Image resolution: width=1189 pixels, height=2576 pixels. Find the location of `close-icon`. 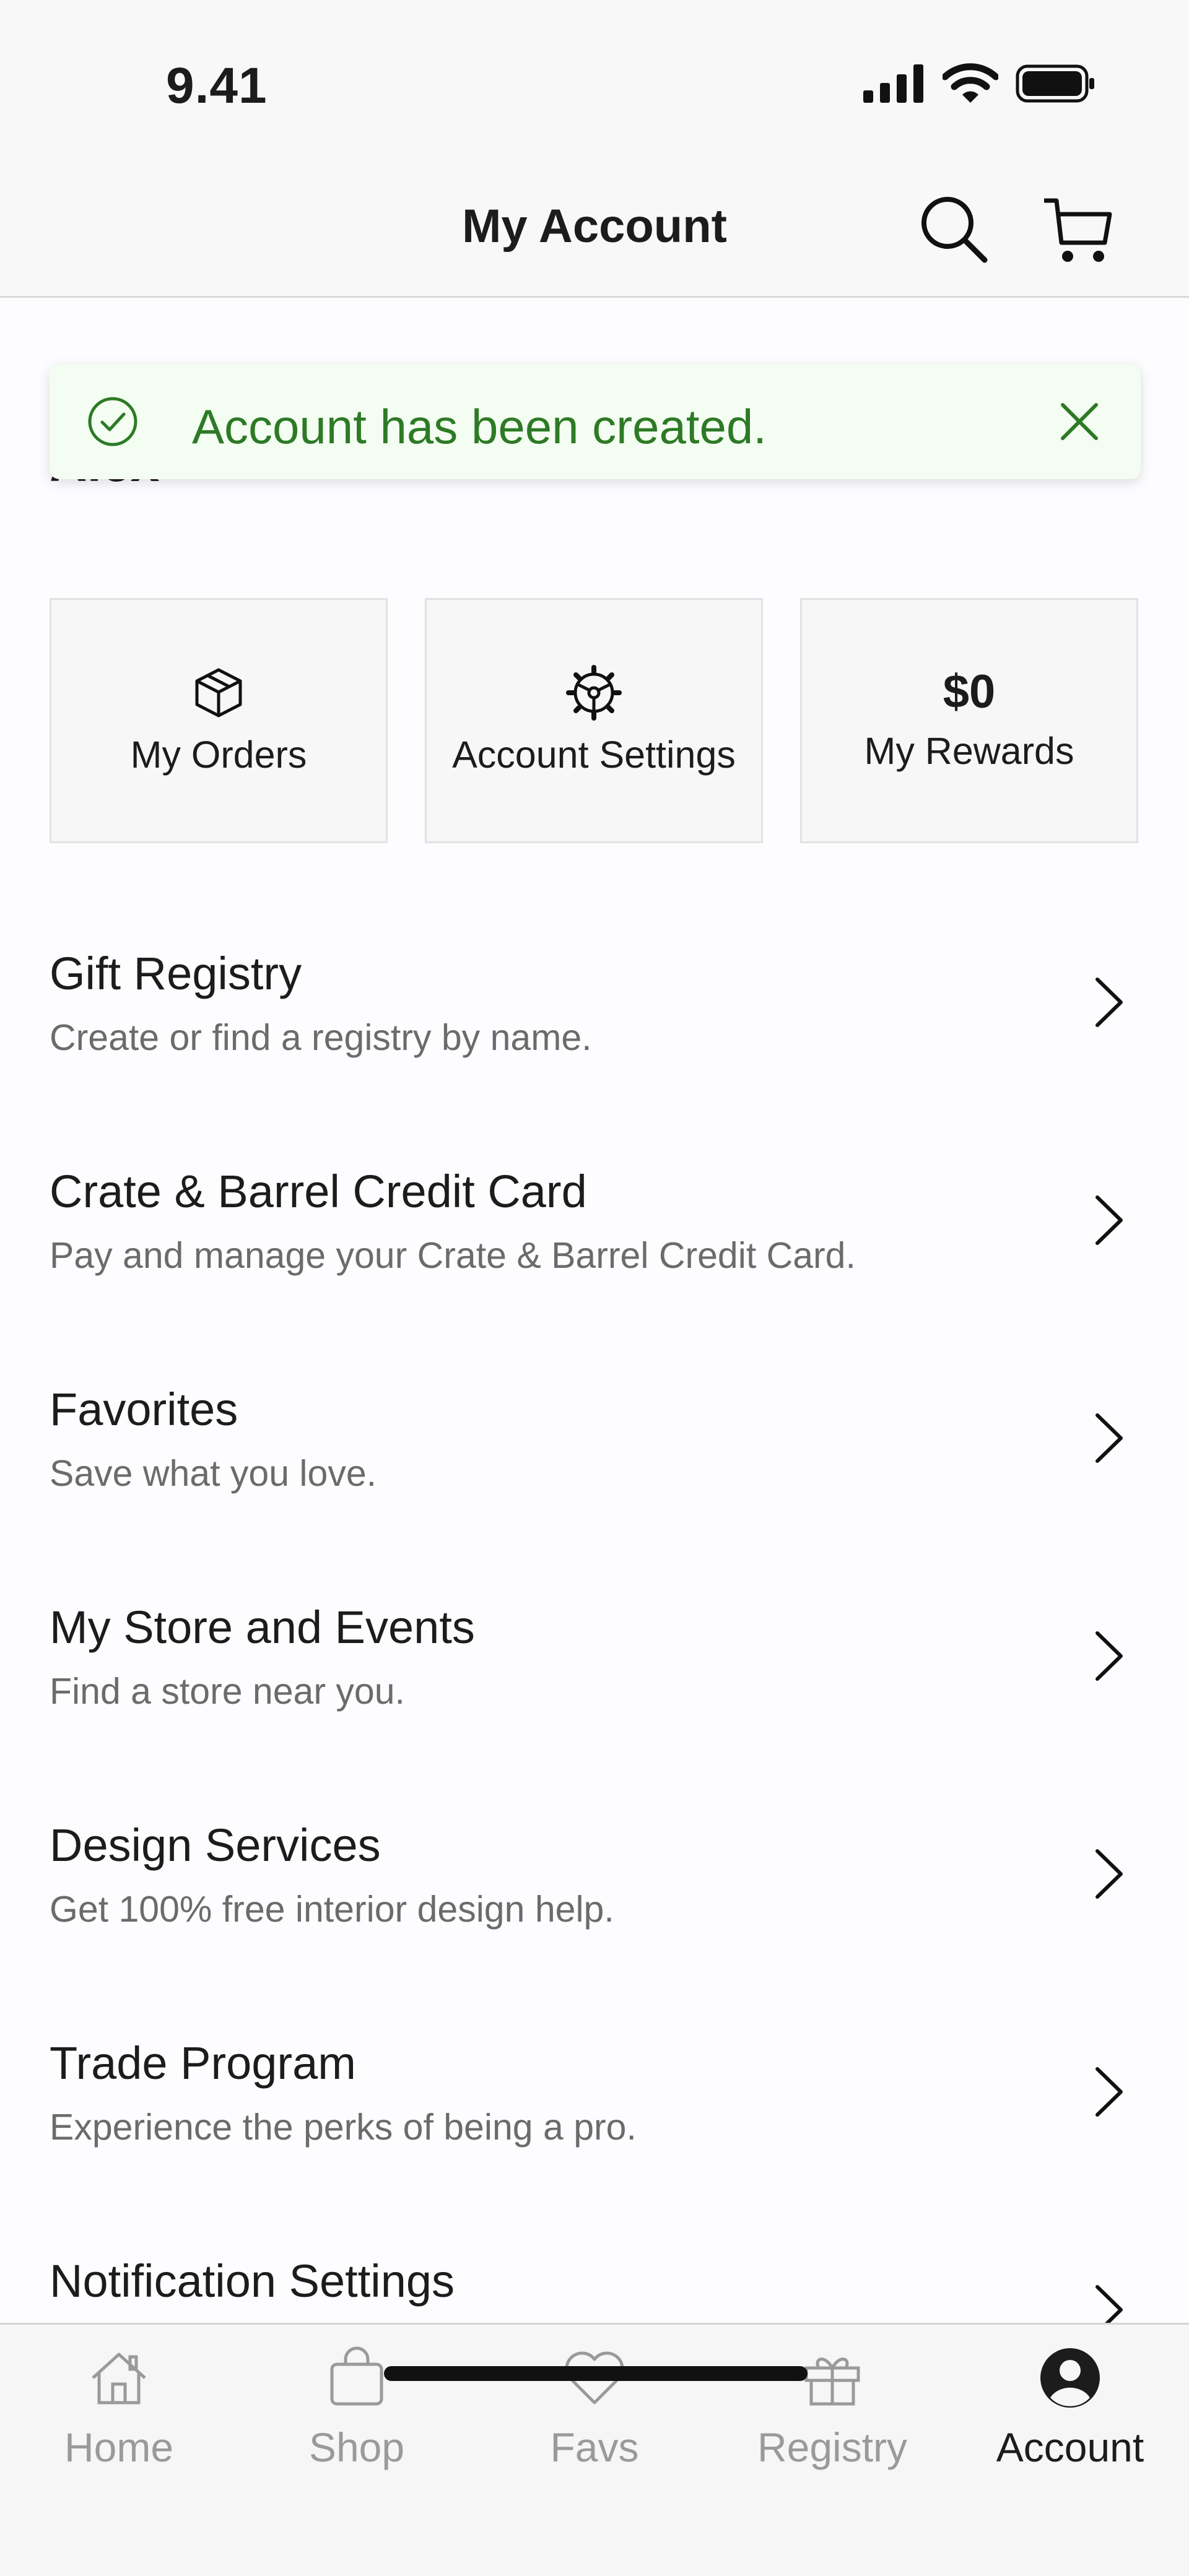

close-icon is located at coordinates (1079, 421).